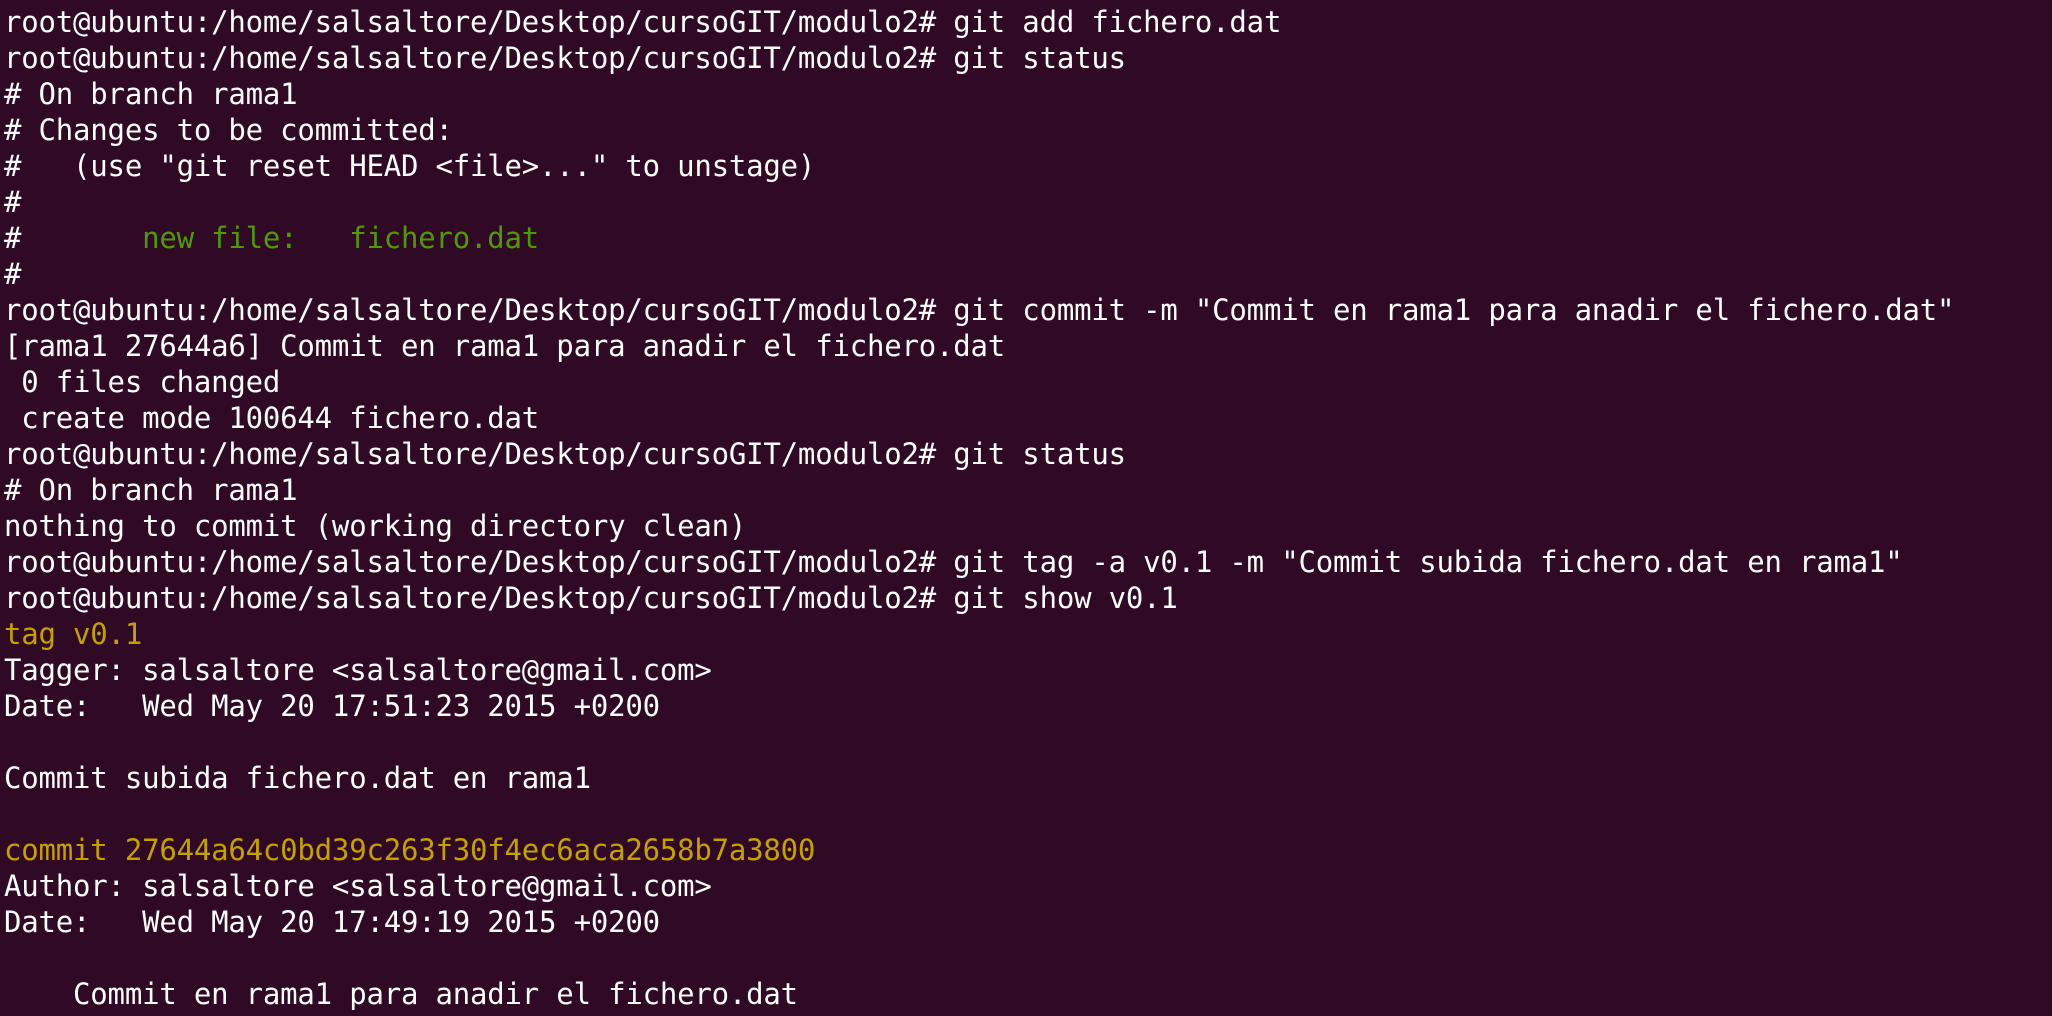 The image size is (2052, 1016). Describe the element at coordinates (1028, 706) in the screenshot. I see `terminal-line: Date: Wed May 20 17:51:23 2015 +0200` at that location.